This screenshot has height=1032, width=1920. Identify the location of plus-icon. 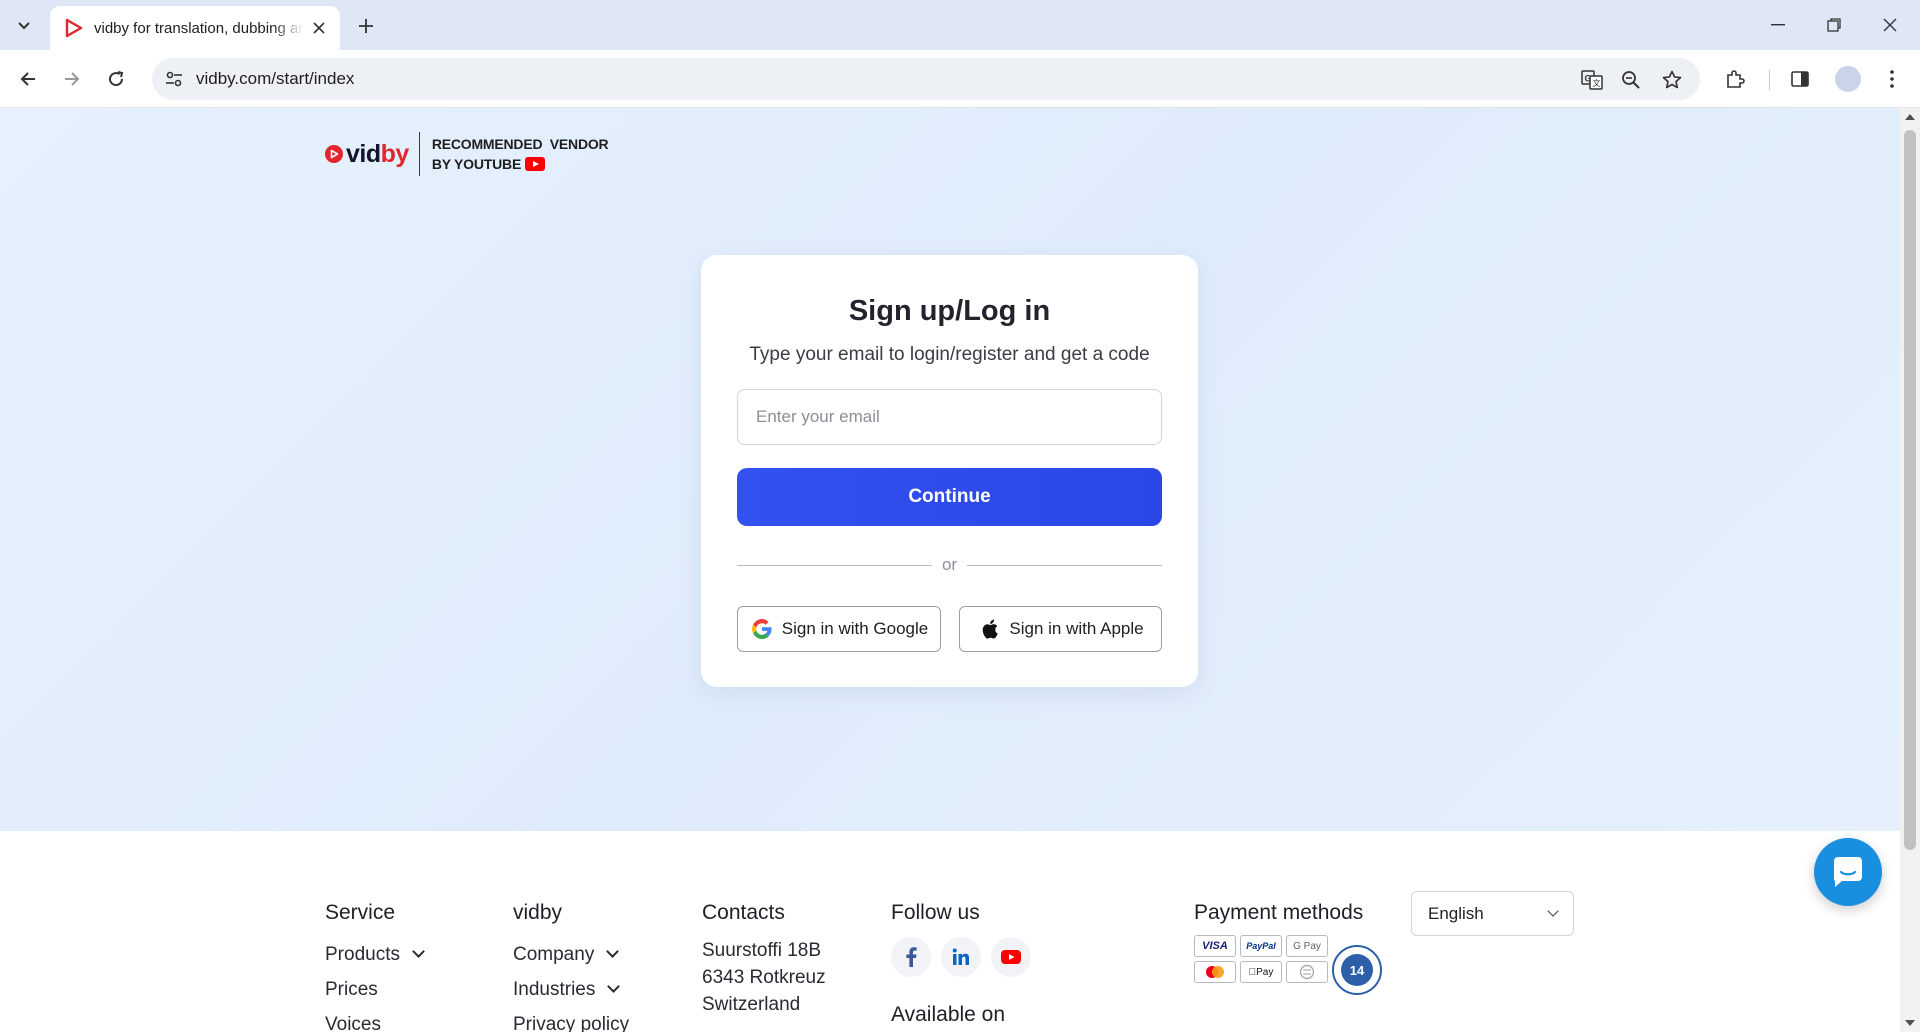
(366, 26).